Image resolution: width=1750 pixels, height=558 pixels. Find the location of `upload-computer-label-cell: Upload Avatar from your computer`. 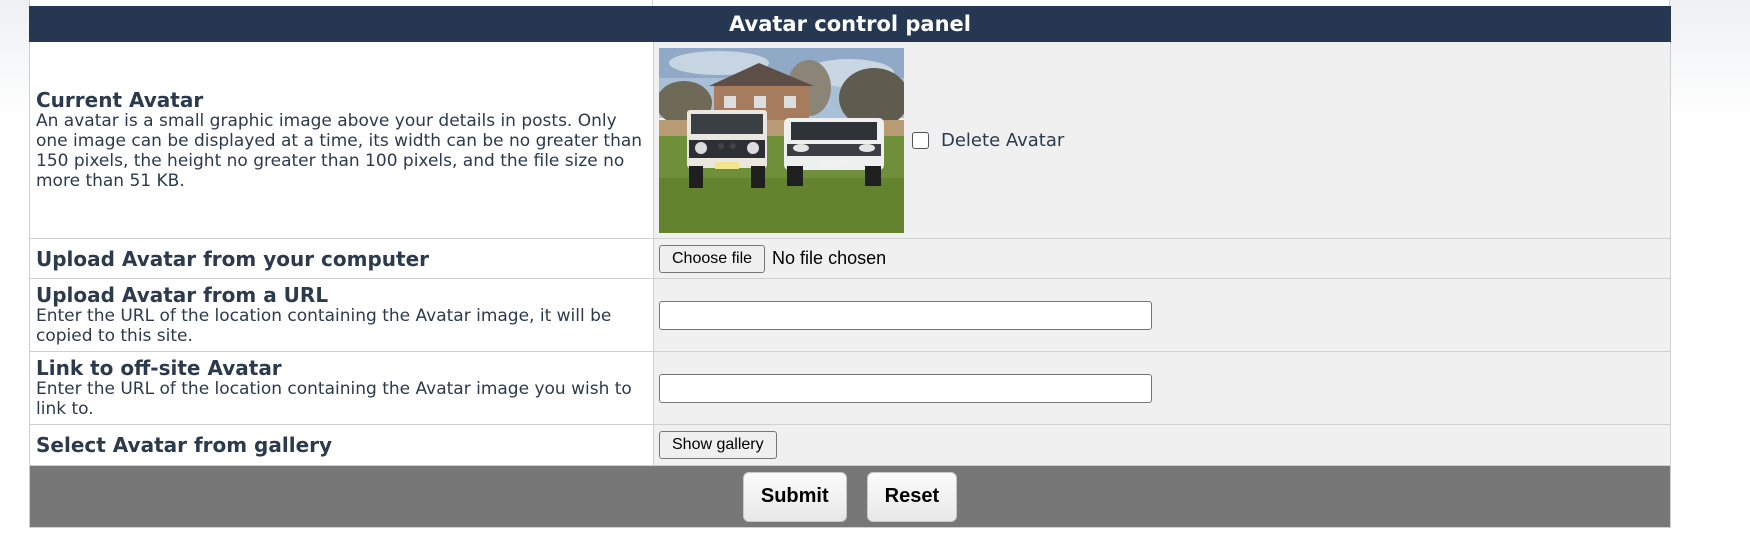

upload-computer-label-cell: Upload Avatar from your computer is located at coordinates (341, 258).